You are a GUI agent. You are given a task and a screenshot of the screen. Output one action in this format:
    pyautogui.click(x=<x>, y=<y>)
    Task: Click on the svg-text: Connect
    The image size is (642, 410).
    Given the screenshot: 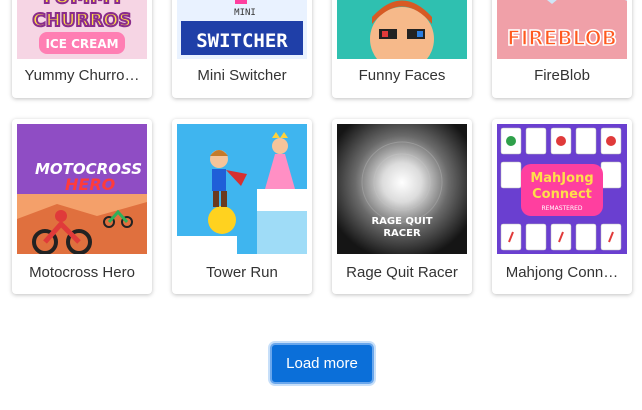 What is the action you would take?
    pyautogui.click(x=562, y=194)
    